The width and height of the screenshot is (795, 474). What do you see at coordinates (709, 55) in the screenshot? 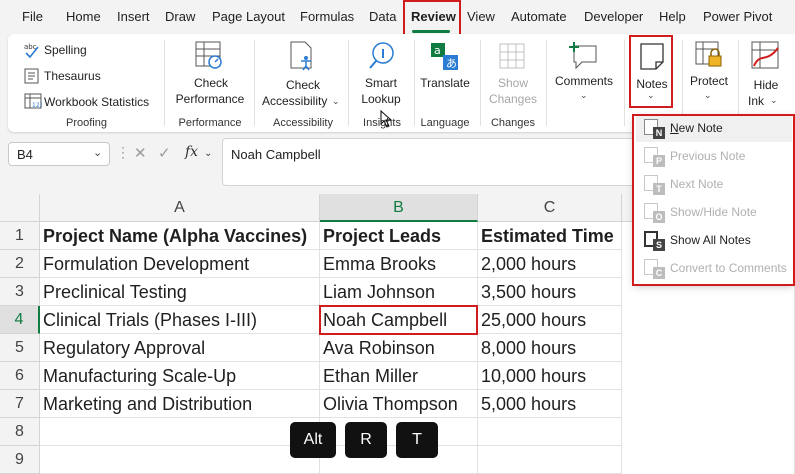
I see `protect-icon` at bounding box center [709, 55].